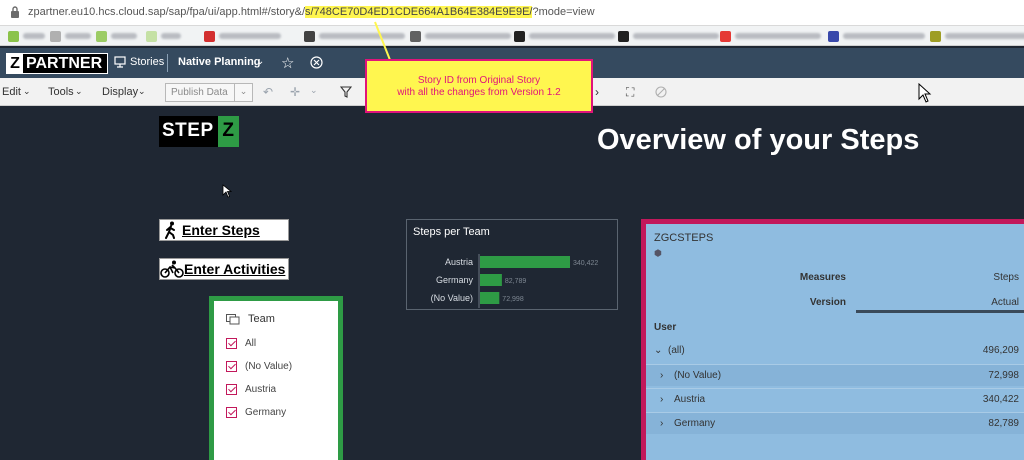 The height and width of the screenshot is (460, 1024). Describe the element at coordinates (758, 140) in the screenshot. I see `page-title: Overview of your Steps` at that location.